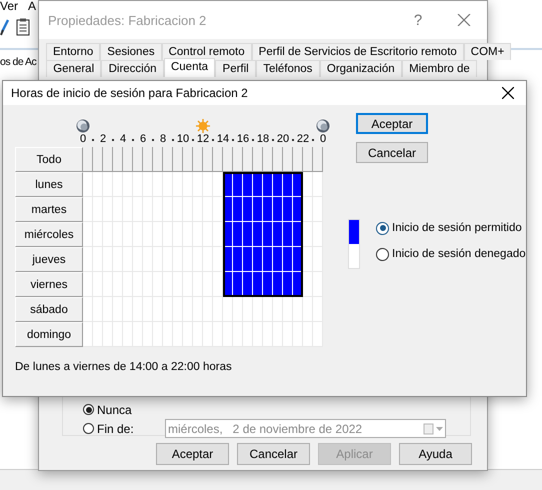 The image size is (542, 490). What do you see at coordinates (49, 234) in the screenshot?
I see `day-button: miércoles` at bounding box center [49, 234].